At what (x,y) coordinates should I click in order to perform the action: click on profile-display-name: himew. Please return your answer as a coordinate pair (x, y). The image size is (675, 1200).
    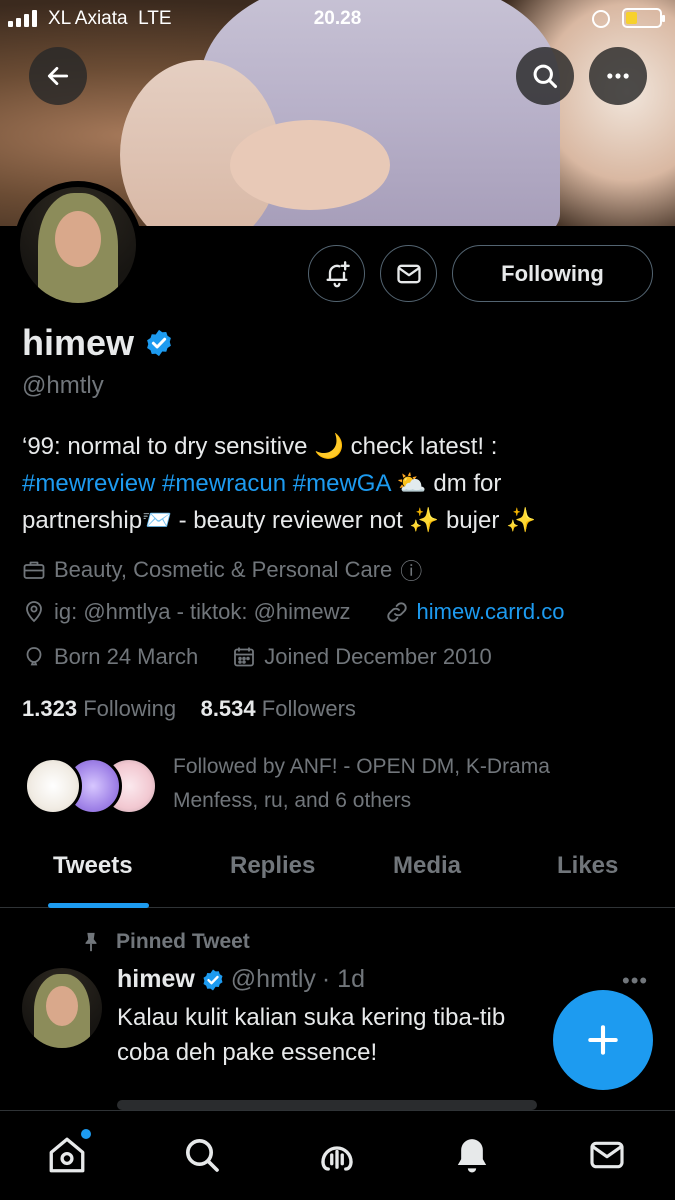
    Looking at the image, I should click on (98, 343).